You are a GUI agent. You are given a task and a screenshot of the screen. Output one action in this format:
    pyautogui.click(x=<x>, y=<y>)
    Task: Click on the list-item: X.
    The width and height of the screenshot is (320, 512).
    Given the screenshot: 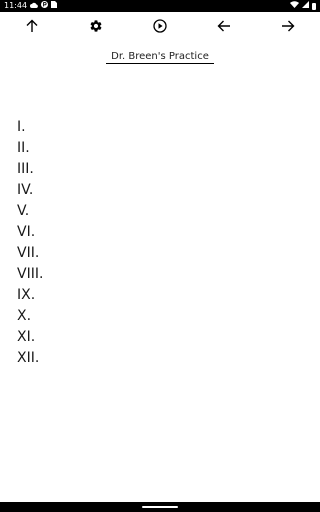 What is the action you would take?
    pyautogui.click(x=30, y=316)
    